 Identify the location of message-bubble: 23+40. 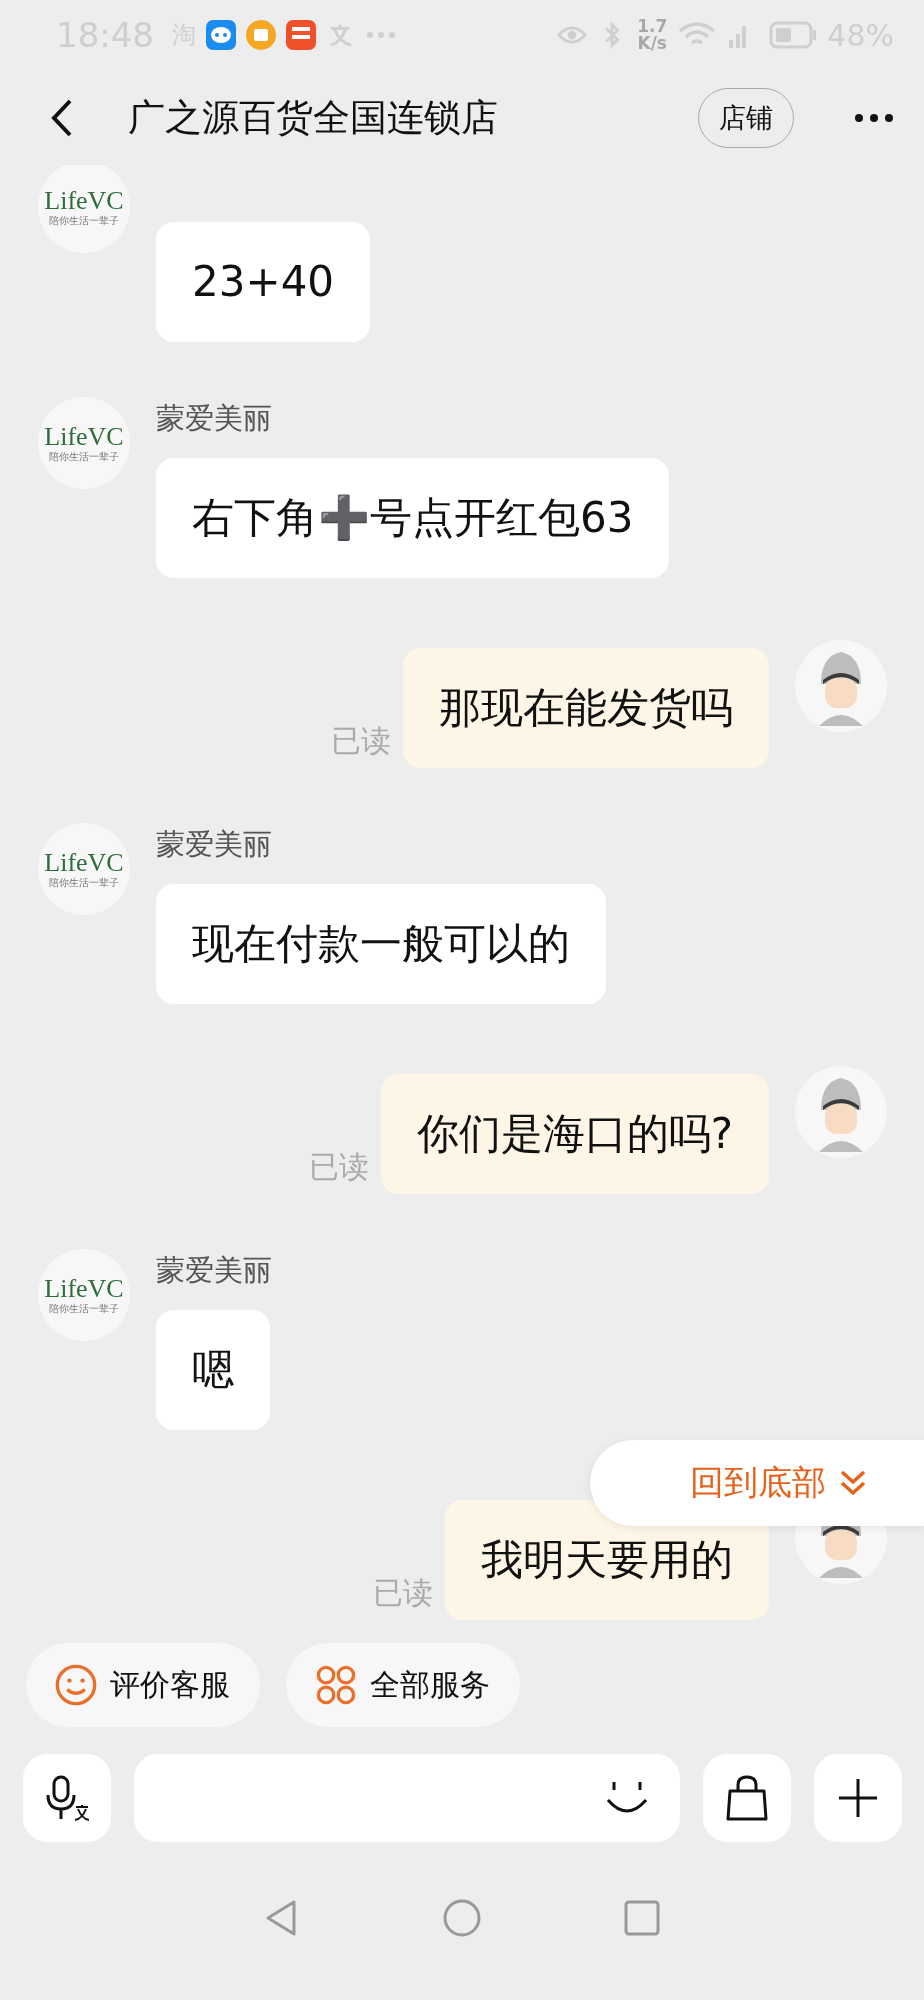
(263, 282).